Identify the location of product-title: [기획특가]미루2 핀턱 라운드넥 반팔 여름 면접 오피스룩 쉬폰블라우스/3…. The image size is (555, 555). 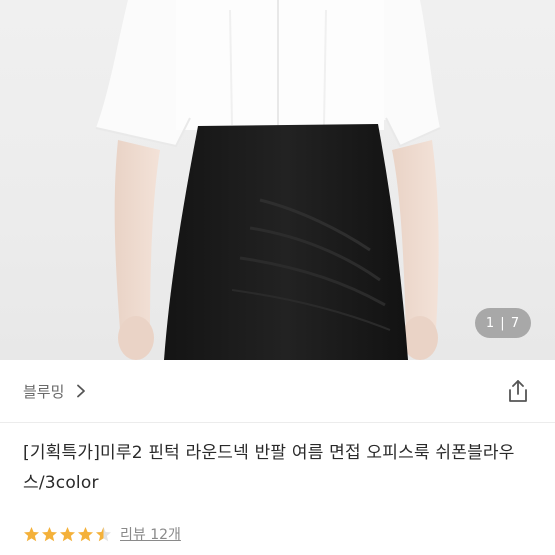
(269, 468).